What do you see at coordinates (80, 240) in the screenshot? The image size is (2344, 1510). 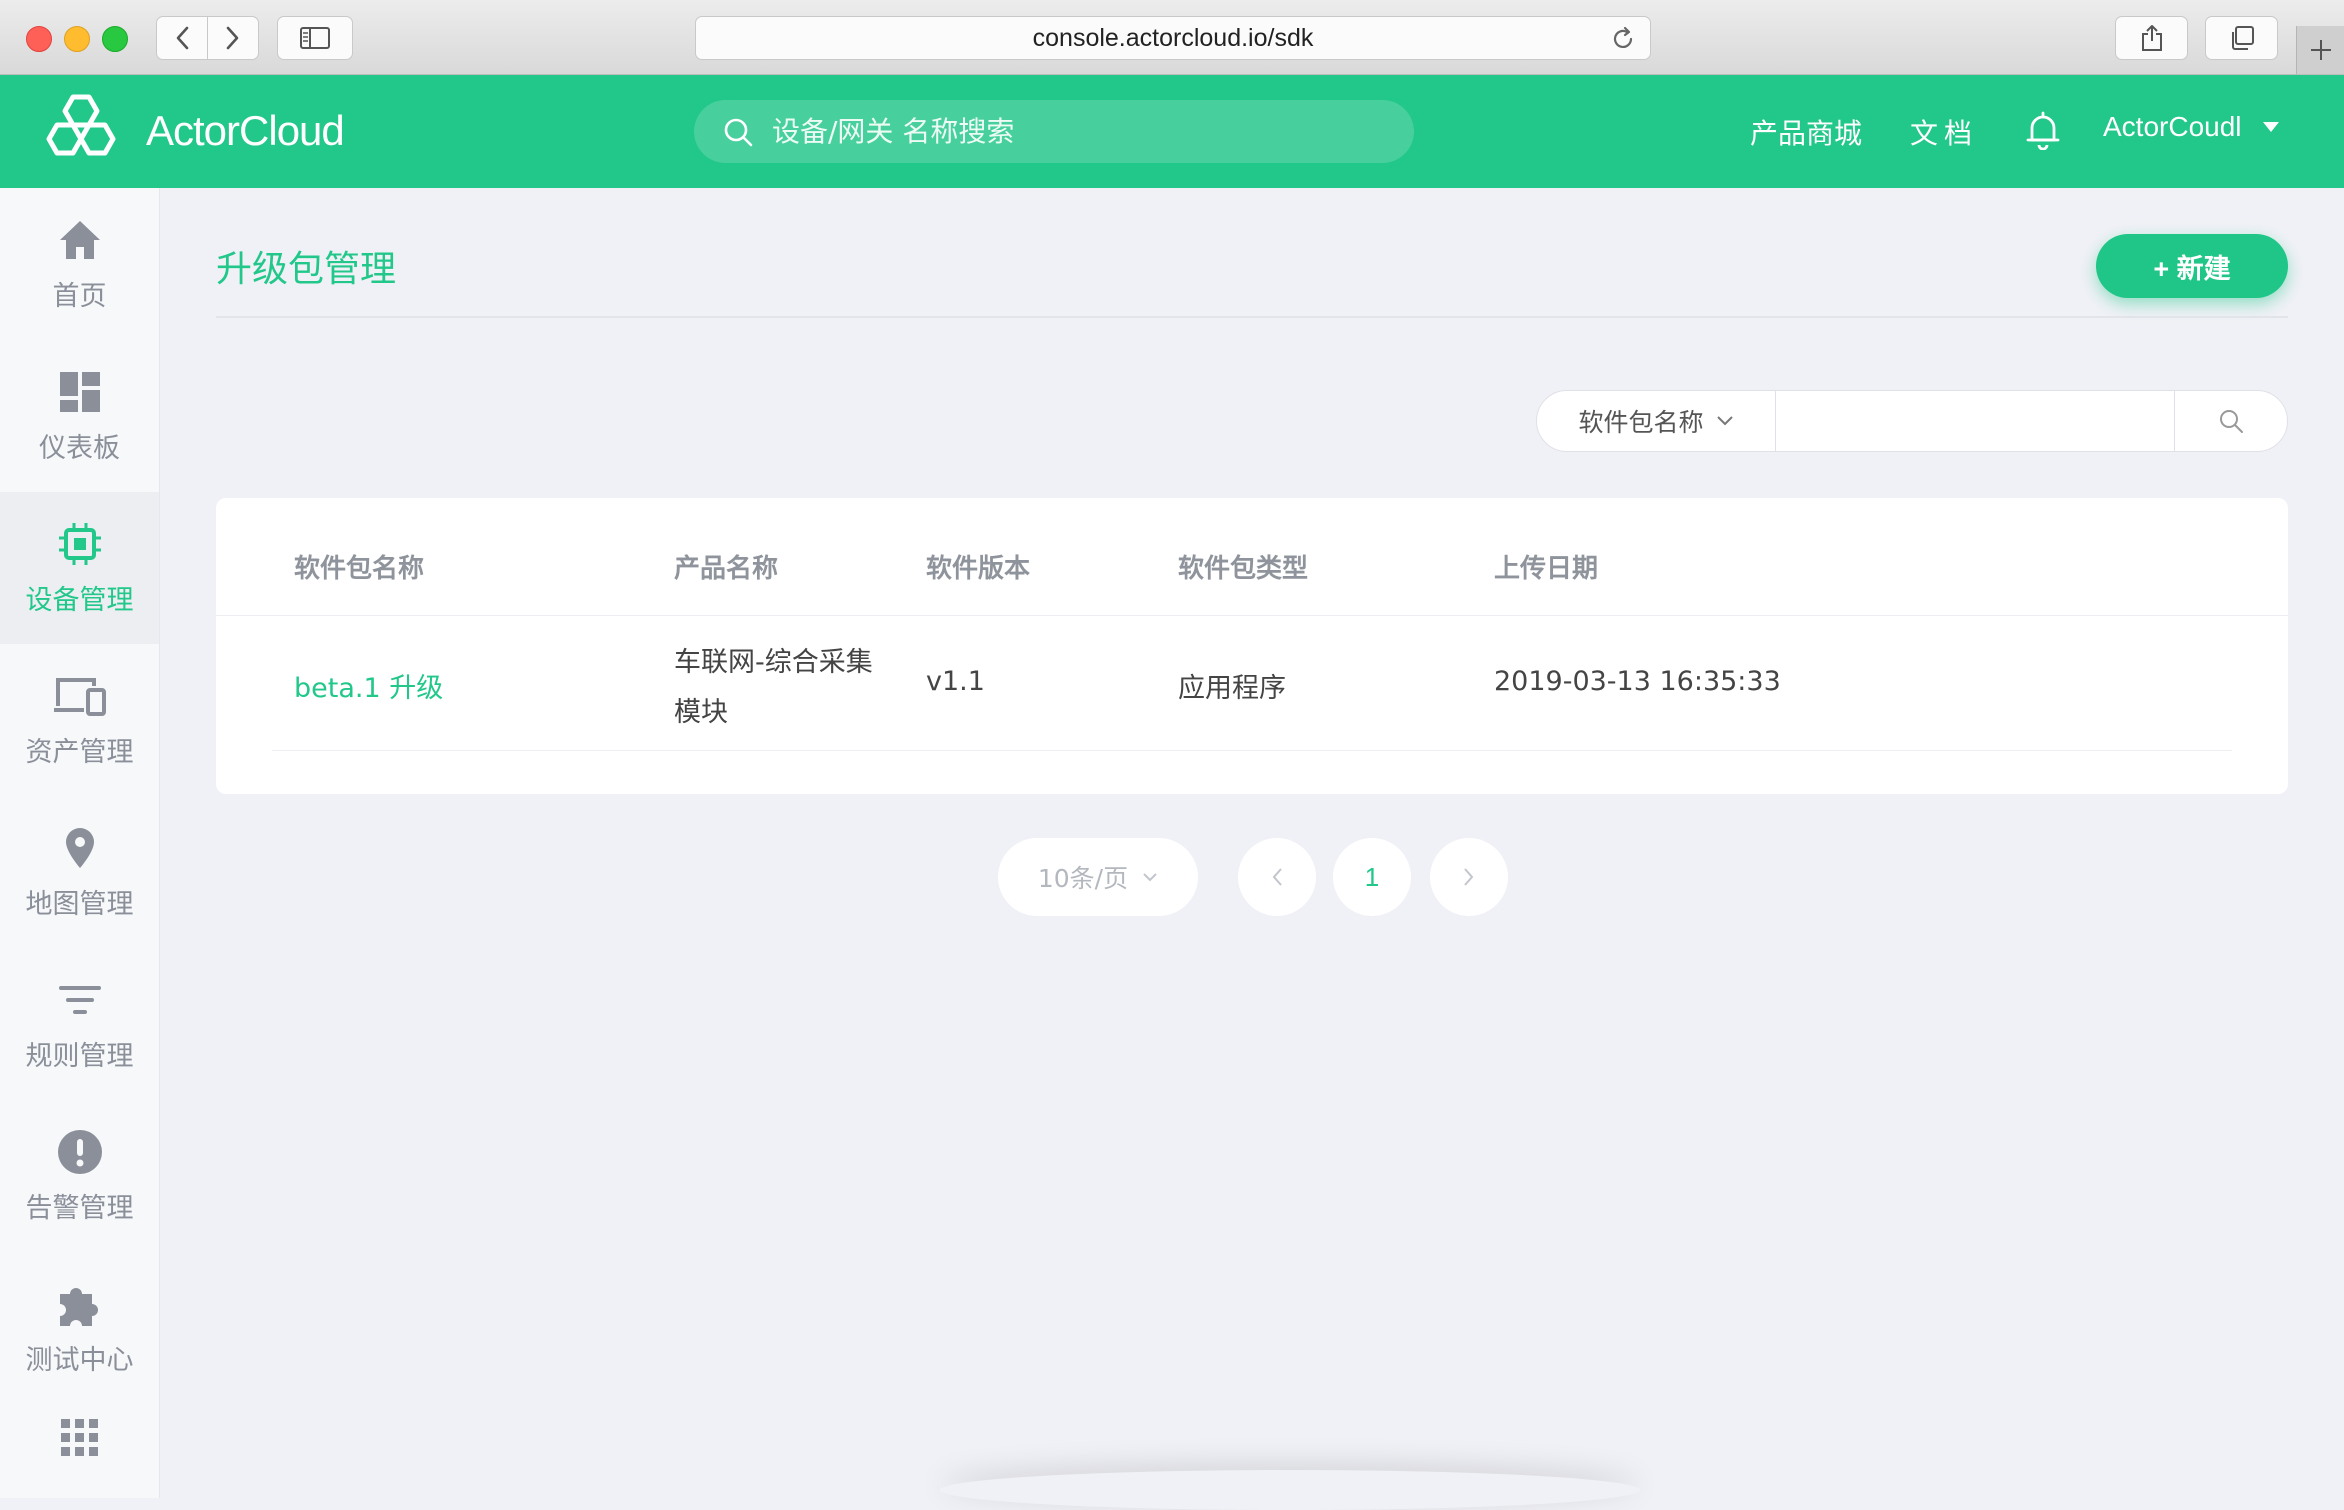 I see `home-icon` at bounding box center [80, 240].